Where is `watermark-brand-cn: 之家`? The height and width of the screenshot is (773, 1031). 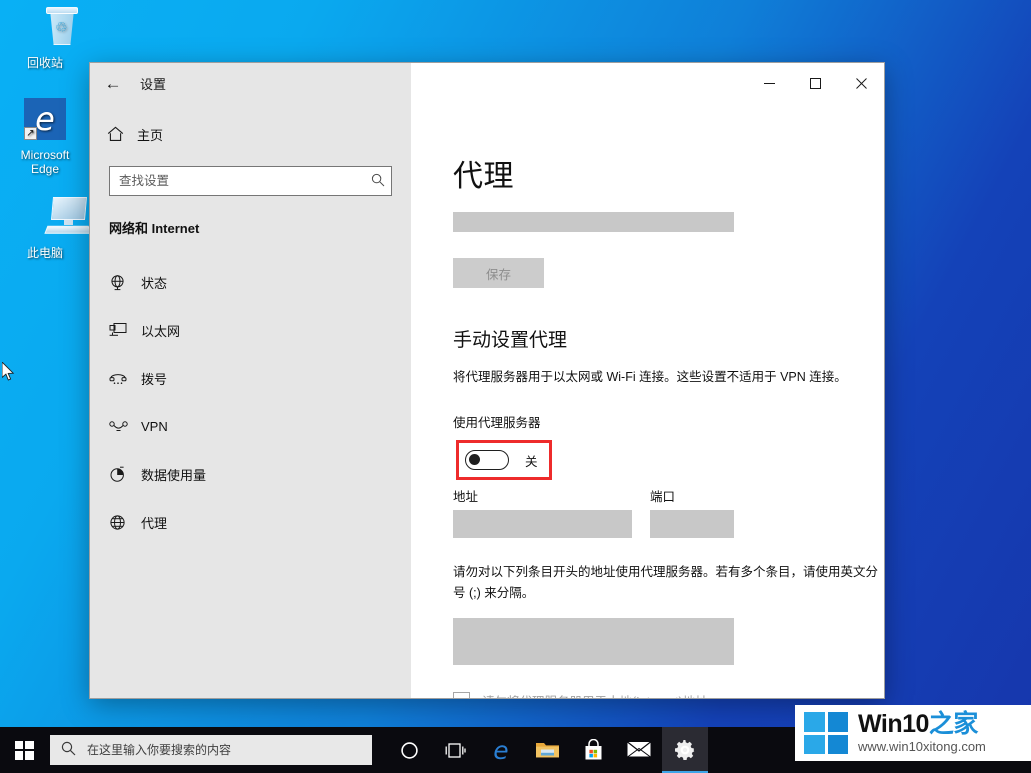
watermark-brand-cn: 之家 is located at coordinates (953, 723).